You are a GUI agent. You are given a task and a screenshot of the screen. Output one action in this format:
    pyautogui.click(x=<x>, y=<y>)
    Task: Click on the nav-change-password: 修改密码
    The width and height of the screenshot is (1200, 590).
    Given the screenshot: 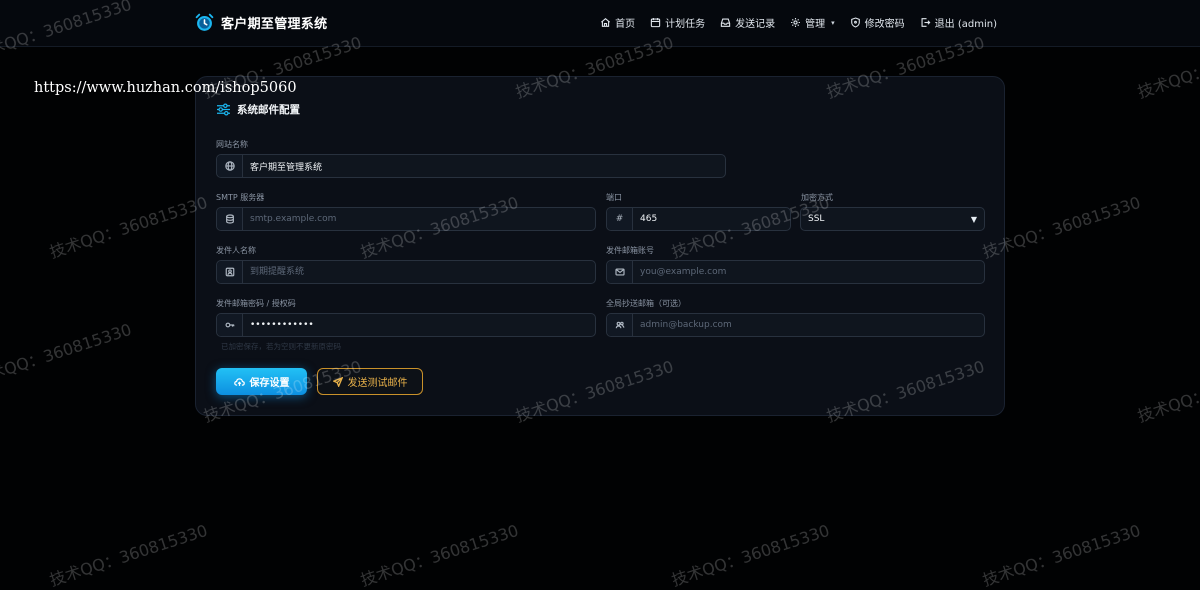 What is the action you would take?
    pyautogui.click(x=877, y=22)
    